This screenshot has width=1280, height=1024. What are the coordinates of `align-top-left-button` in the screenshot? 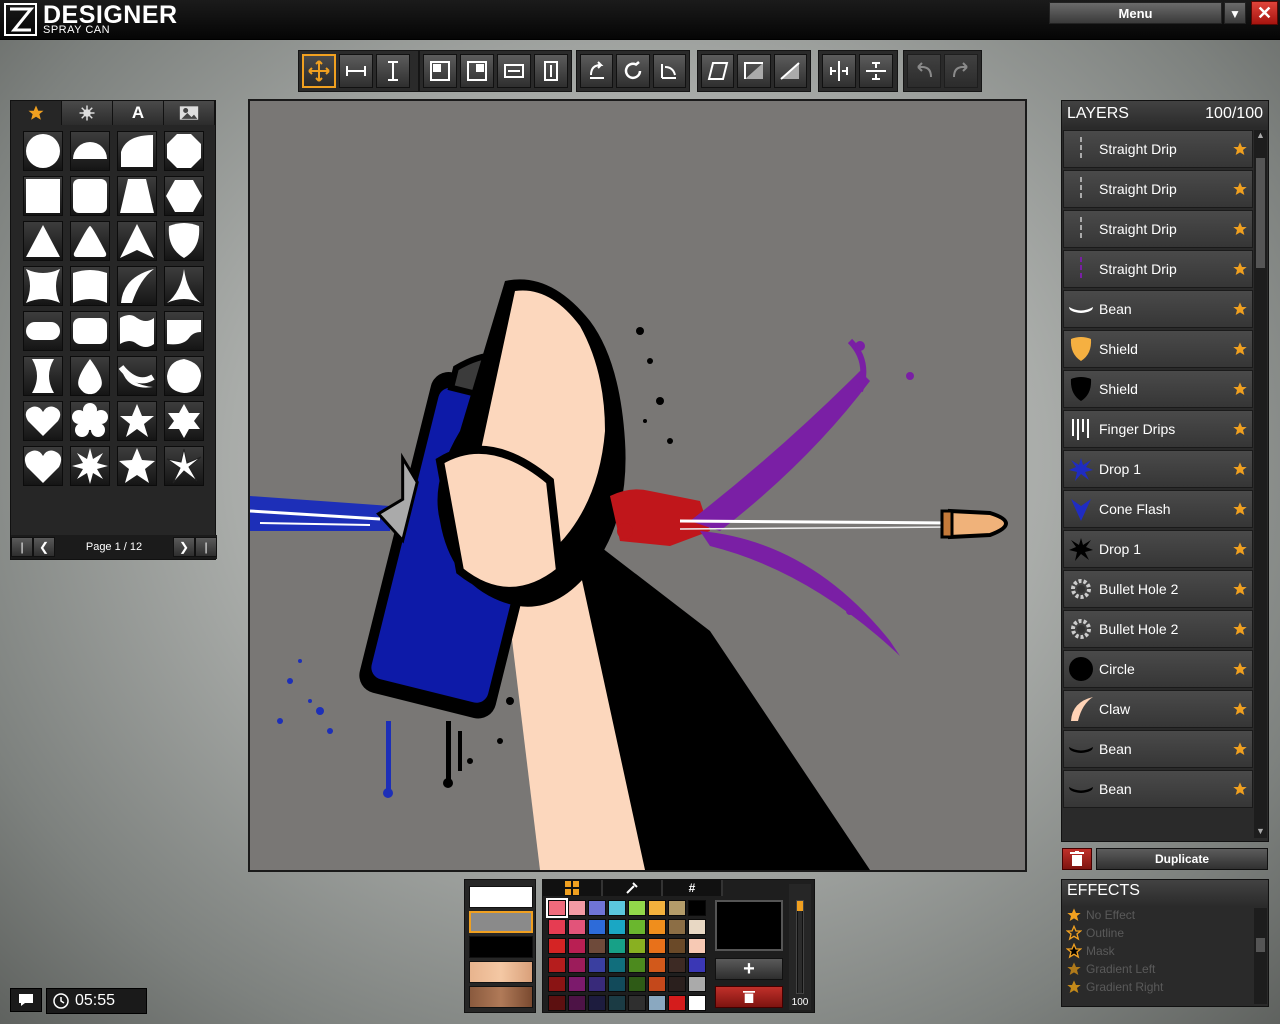 It's located at (440, 71).